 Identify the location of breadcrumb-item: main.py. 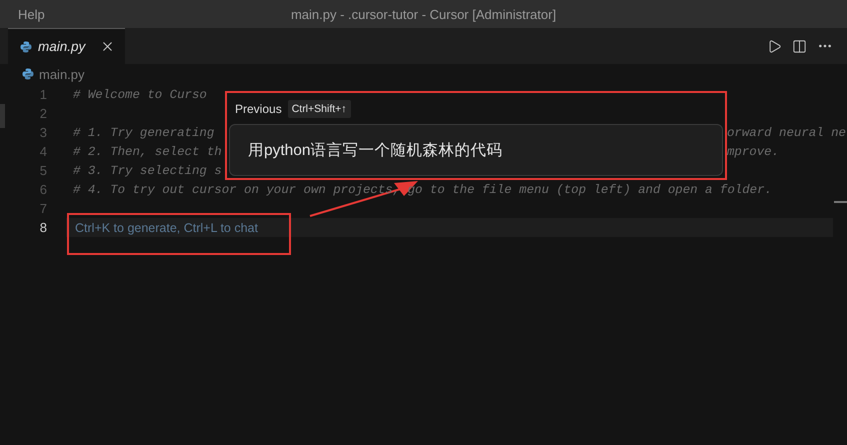
(62, 74).